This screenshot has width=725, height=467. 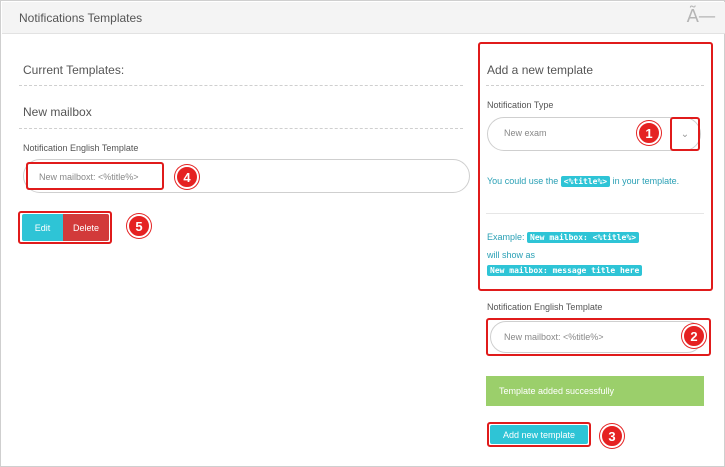 I want to click on chevron-down-icon: ⌄, so click(x=685, y=134).